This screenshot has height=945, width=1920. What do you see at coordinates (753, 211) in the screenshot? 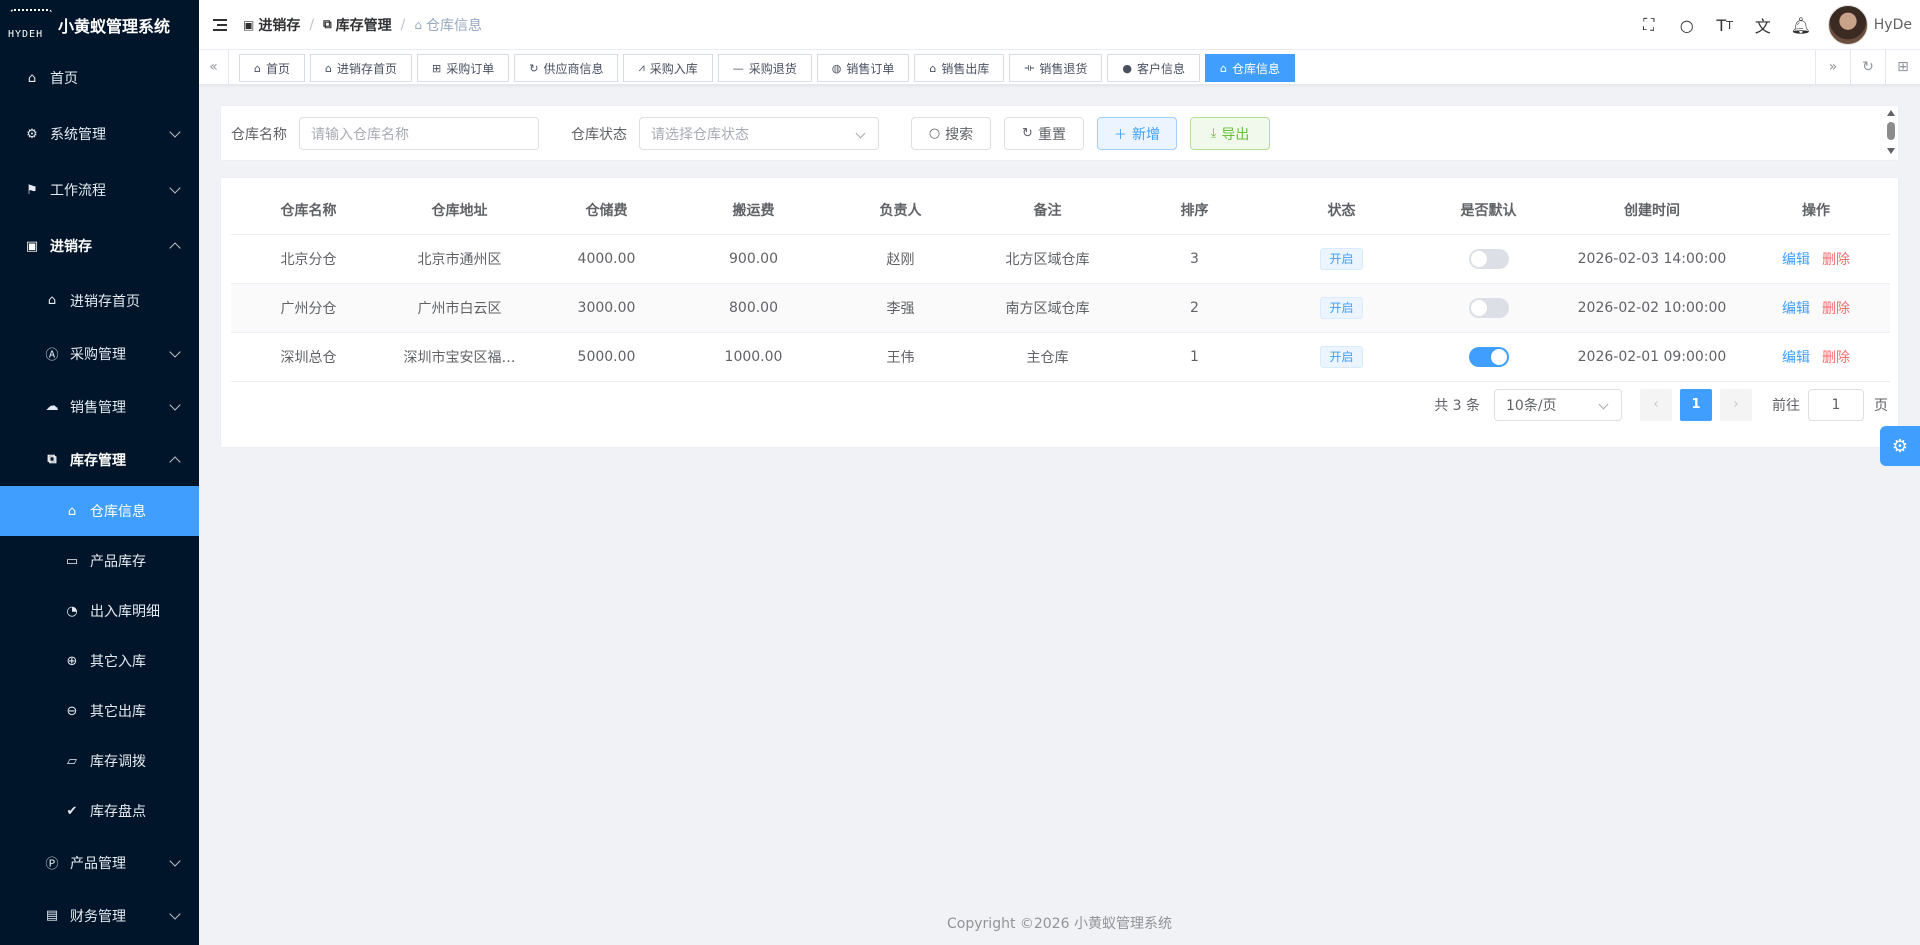
I see `column-header: 搬运费` at bounding box center [753, 211].